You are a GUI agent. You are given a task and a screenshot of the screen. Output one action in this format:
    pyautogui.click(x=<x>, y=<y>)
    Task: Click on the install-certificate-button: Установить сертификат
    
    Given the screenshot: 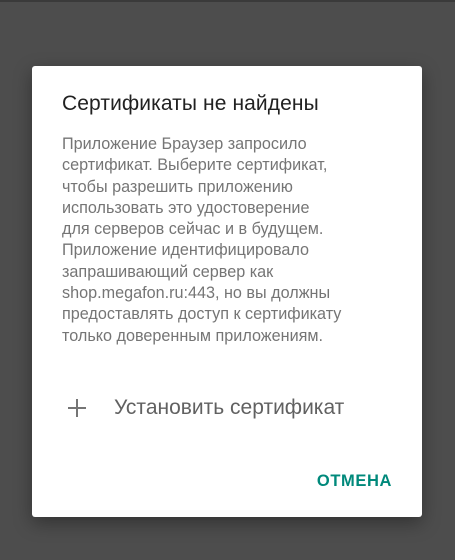 What is the action you would take?
    pyautogui.click(x=205, y=408)
    